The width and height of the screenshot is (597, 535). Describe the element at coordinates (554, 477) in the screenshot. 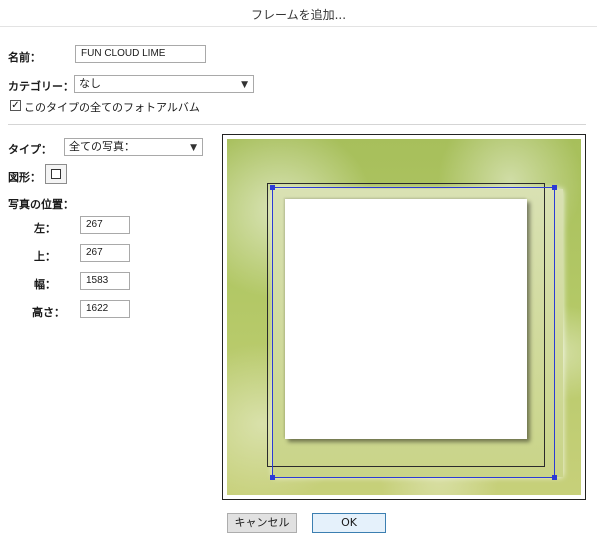

I see `resize-handle-bottom-right` at that location.